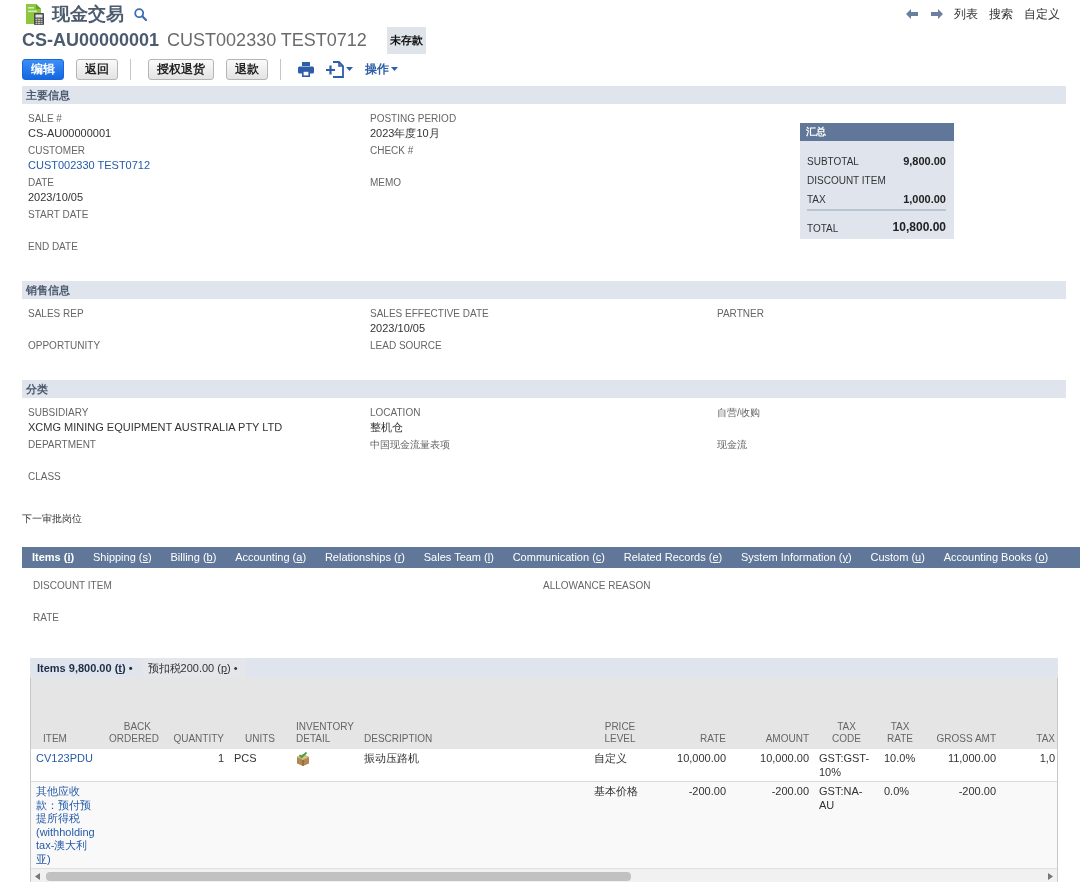 The width and height of the screenshot is (1080, 882). What do you see at coordinates (846, 713) in the screenshot?
I see `column-header: TAX CODE` at bounding box center [846, 713].